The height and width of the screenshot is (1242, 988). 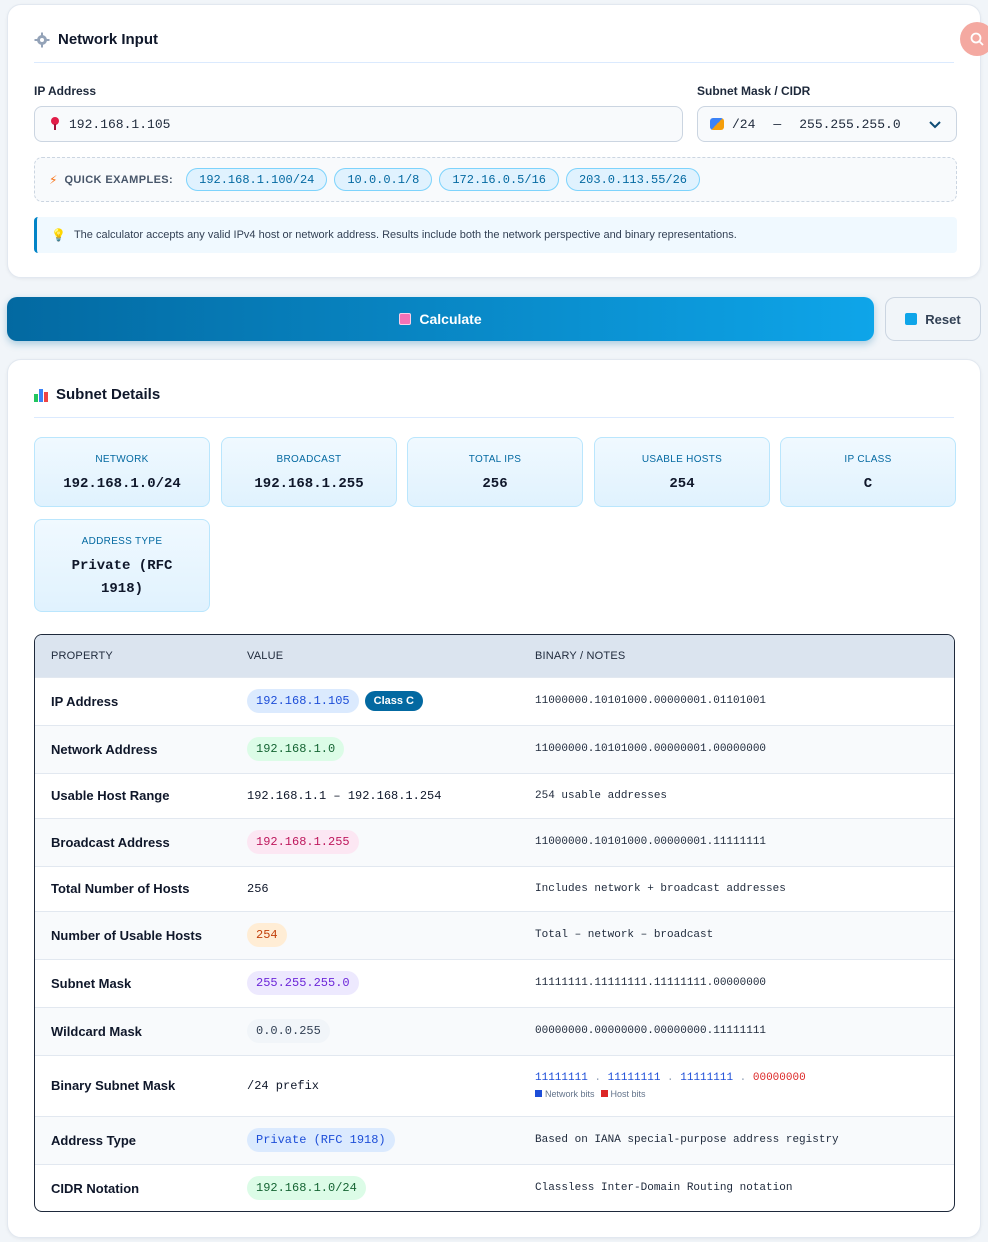 I want to click on refresh-icon, so click(x=911, y=319).